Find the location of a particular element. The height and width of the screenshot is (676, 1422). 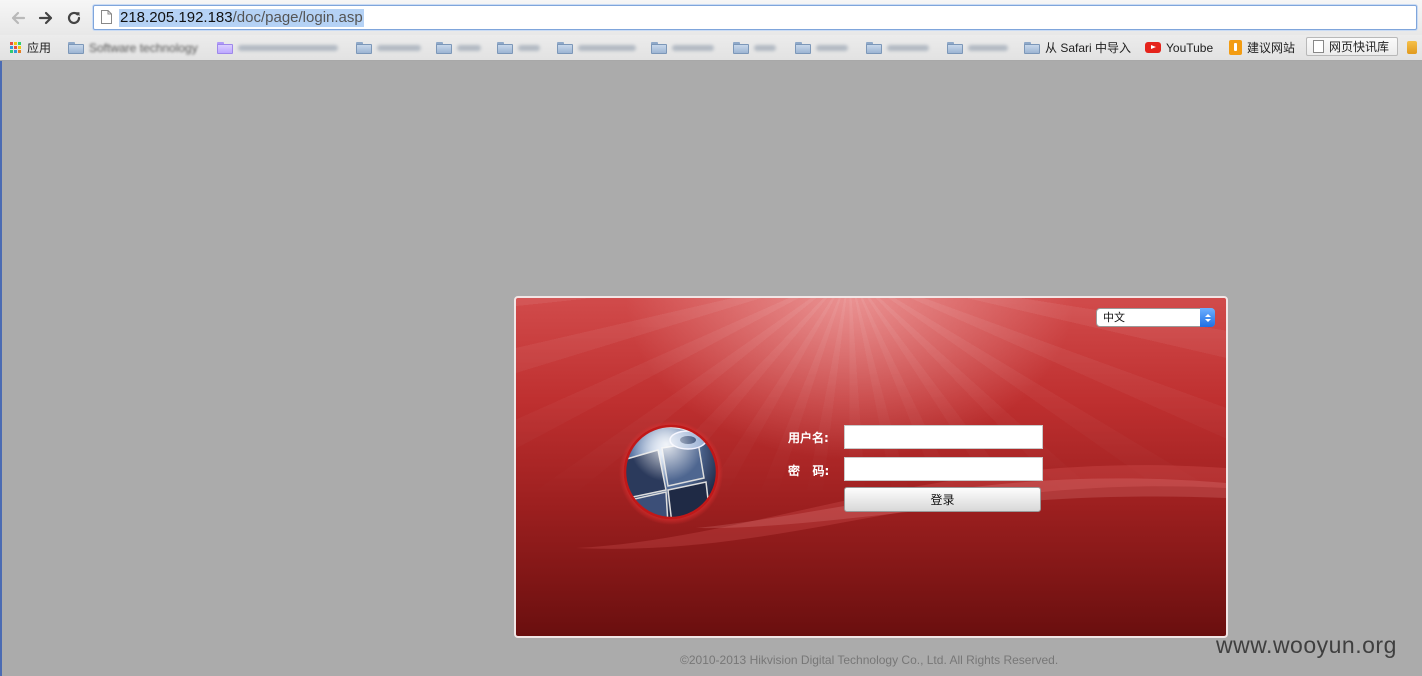

window-edge is located at coordinates (1, 368).